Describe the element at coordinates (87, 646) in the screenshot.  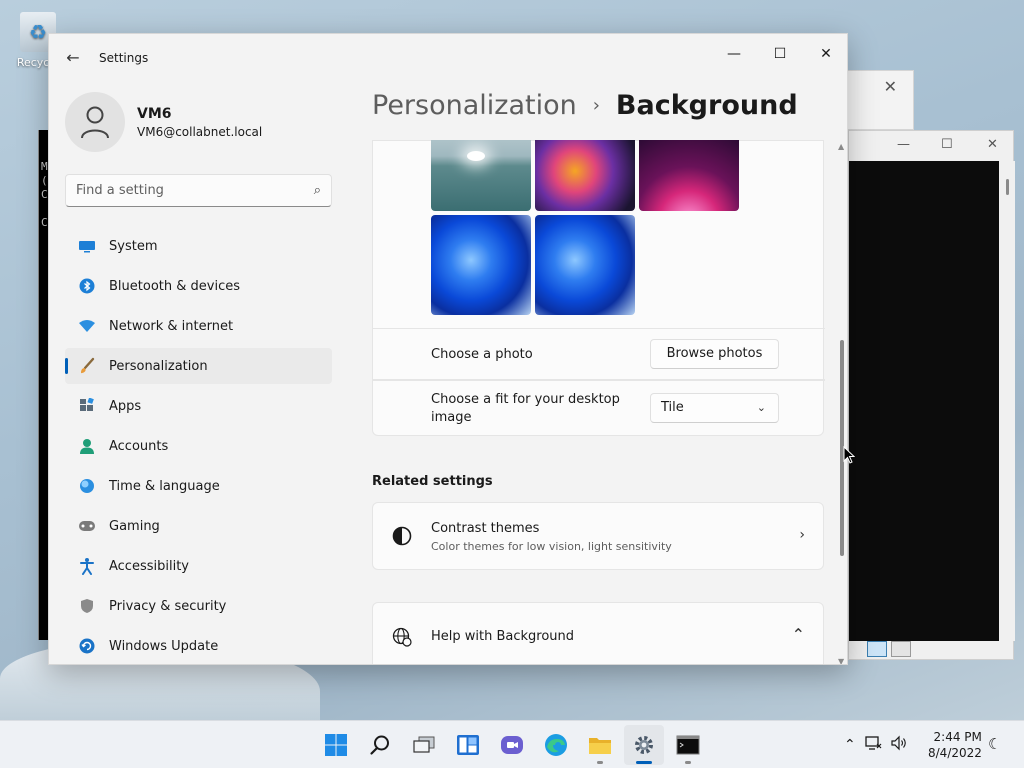
I see `update-icon` at that location.